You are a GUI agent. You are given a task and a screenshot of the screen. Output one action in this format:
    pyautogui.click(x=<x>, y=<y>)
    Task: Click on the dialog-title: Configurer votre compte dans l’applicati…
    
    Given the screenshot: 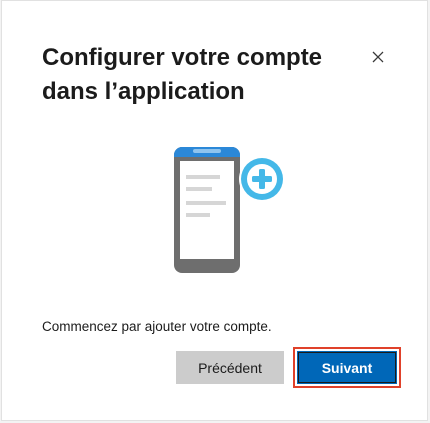 What is the action you would take?
    pyautogui.click(x=182, y=74)
    